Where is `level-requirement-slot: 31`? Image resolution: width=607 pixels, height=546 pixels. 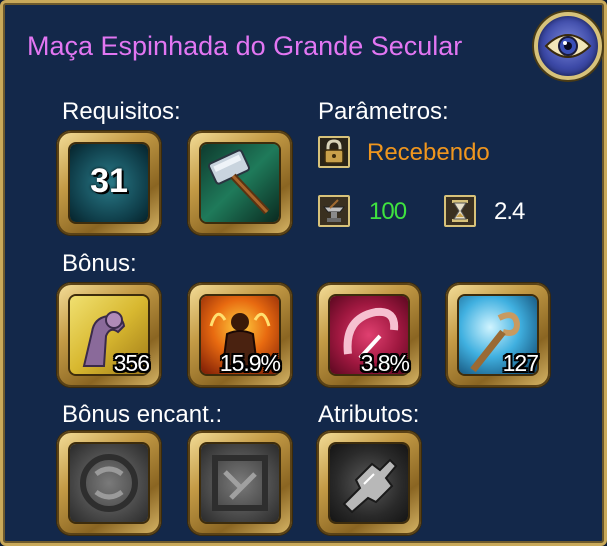 level-requirement-slot: 31 is located at coordinates (109, 183).